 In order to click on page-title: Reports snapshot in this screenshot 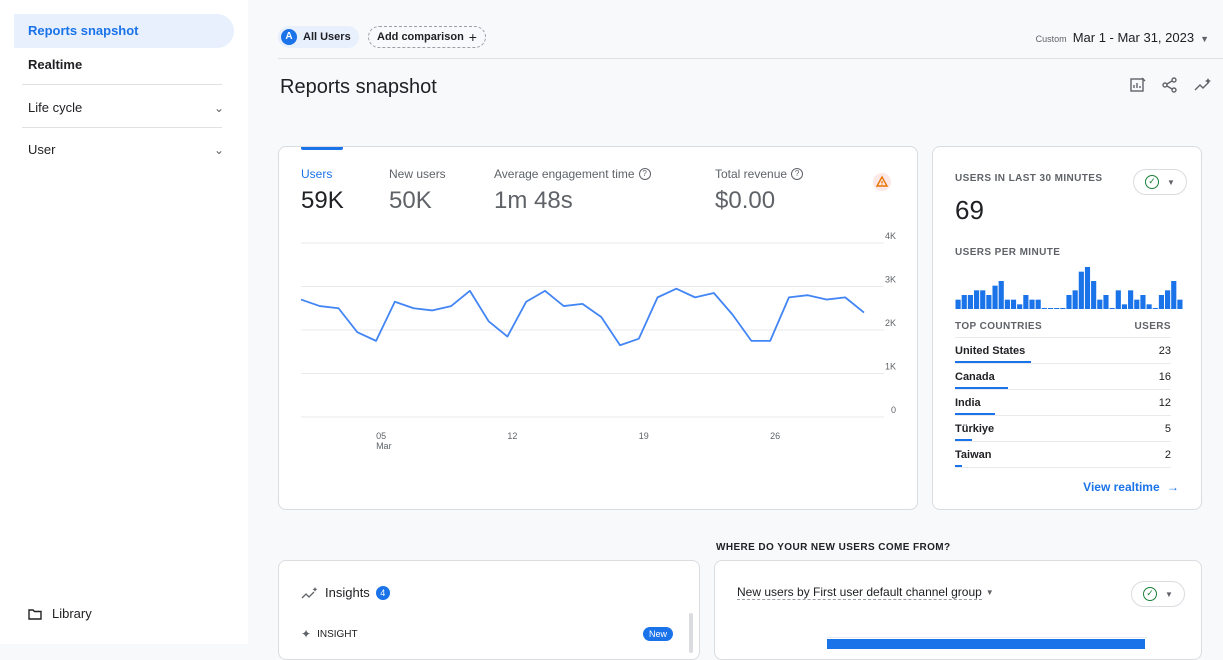, I will do `click(358, 87)`.